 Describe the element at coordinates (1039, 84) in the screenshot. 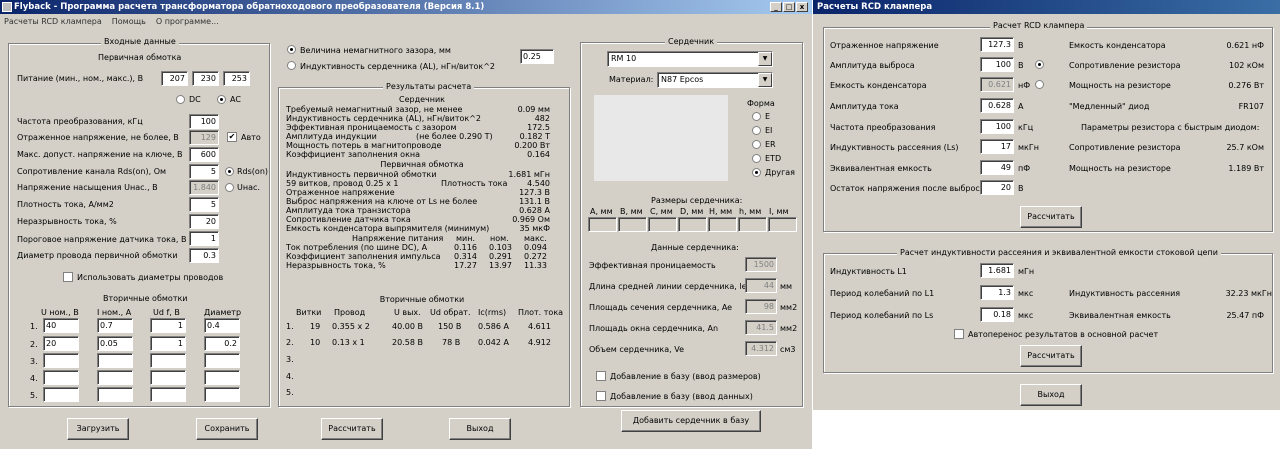

I see `rcd-capacitor-radio` at that location.